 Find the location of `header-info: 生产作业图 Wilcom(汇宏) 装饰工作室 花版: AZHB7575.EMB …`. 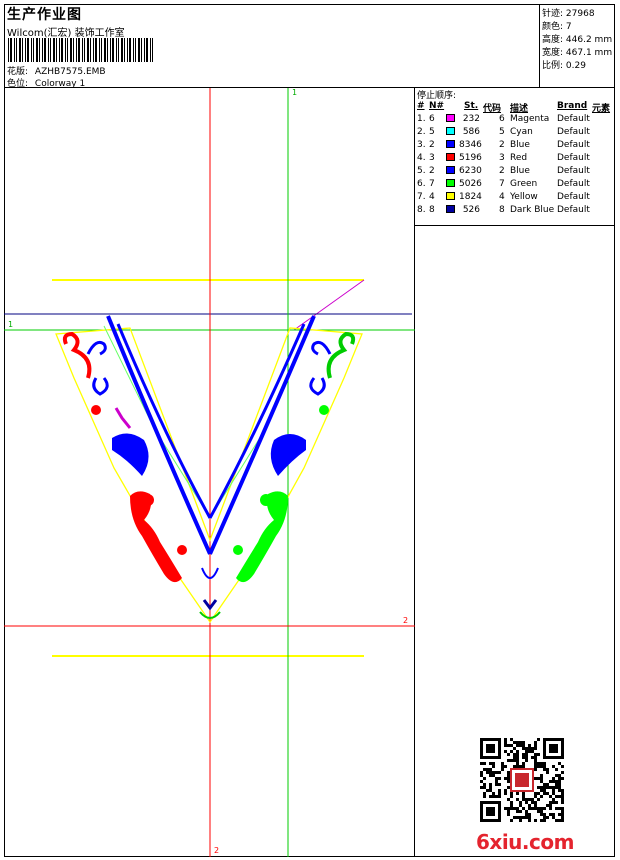

header-info: 生产作业图 Wilcom(汇宏) 装饰工作室 花版: AZHB7575.EMB … is located at coordinates (272, 46).